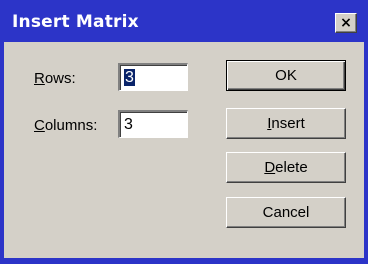  Describe the element at coordinates (153, 77) in the screenshot. I see `rows-input: 3` at that location.